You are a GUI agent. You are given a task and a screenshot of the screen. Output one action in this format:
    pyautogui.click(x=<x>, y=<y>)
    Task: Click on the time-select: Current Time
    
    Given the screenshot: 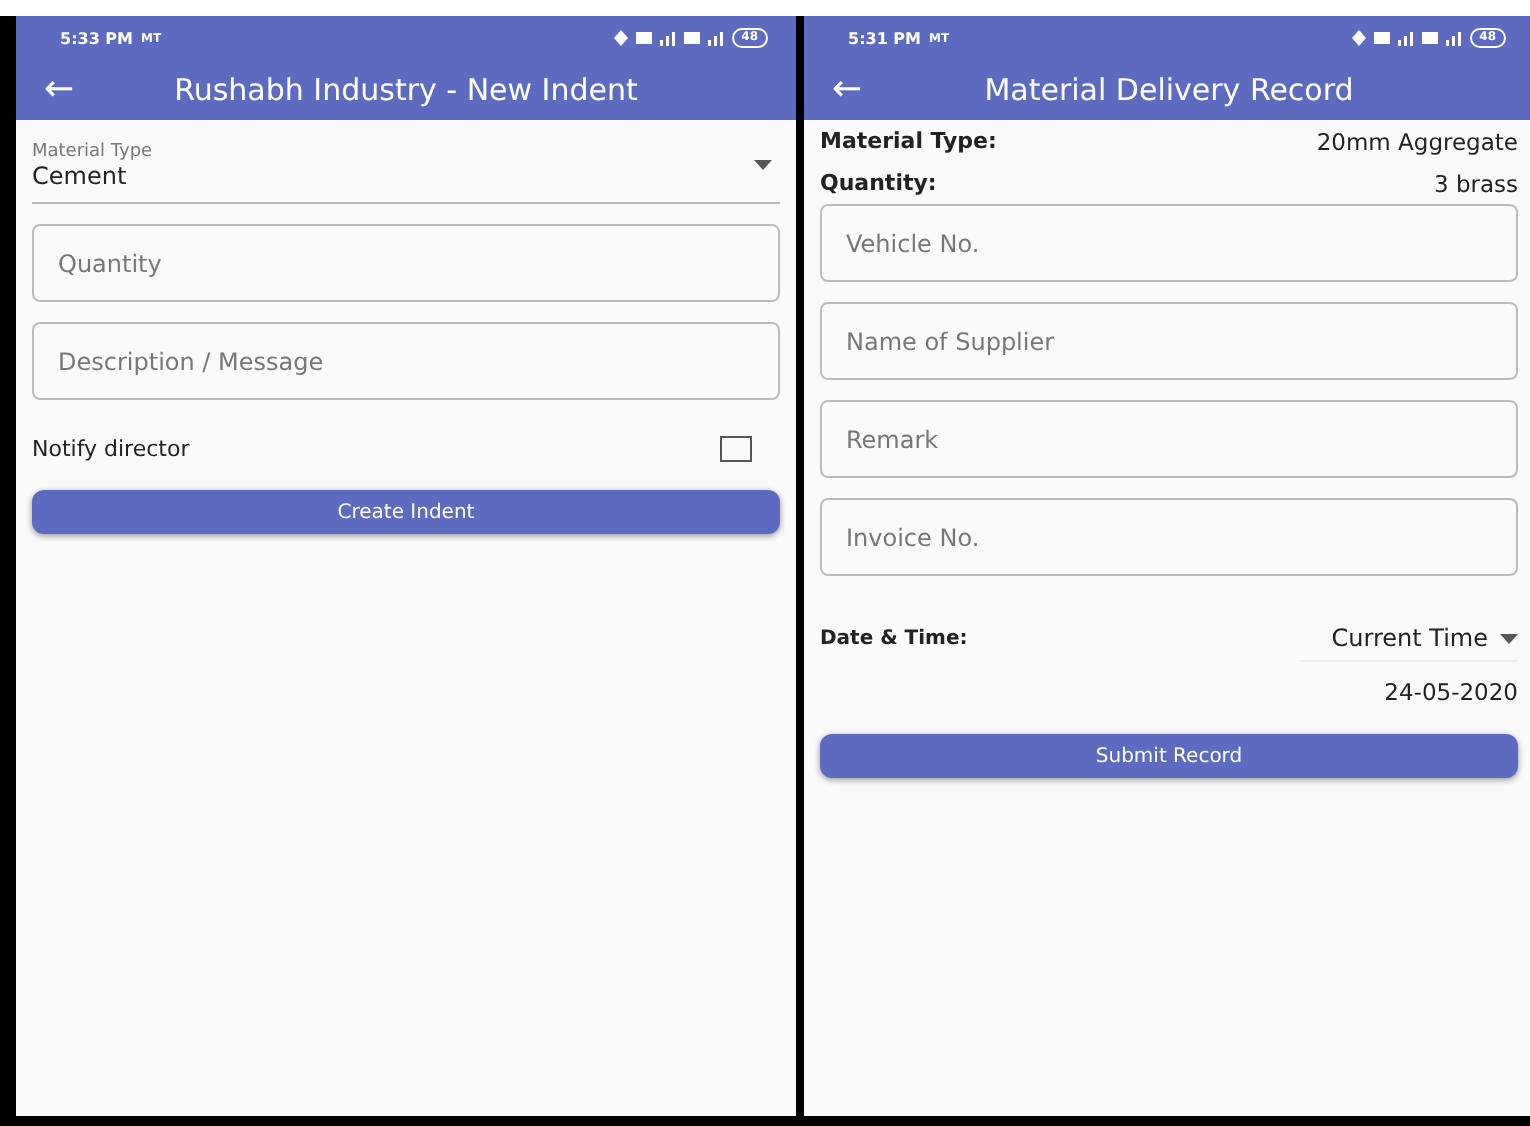 What is the action you would take?
    pyautogui.click(x=1408, y=639)
    